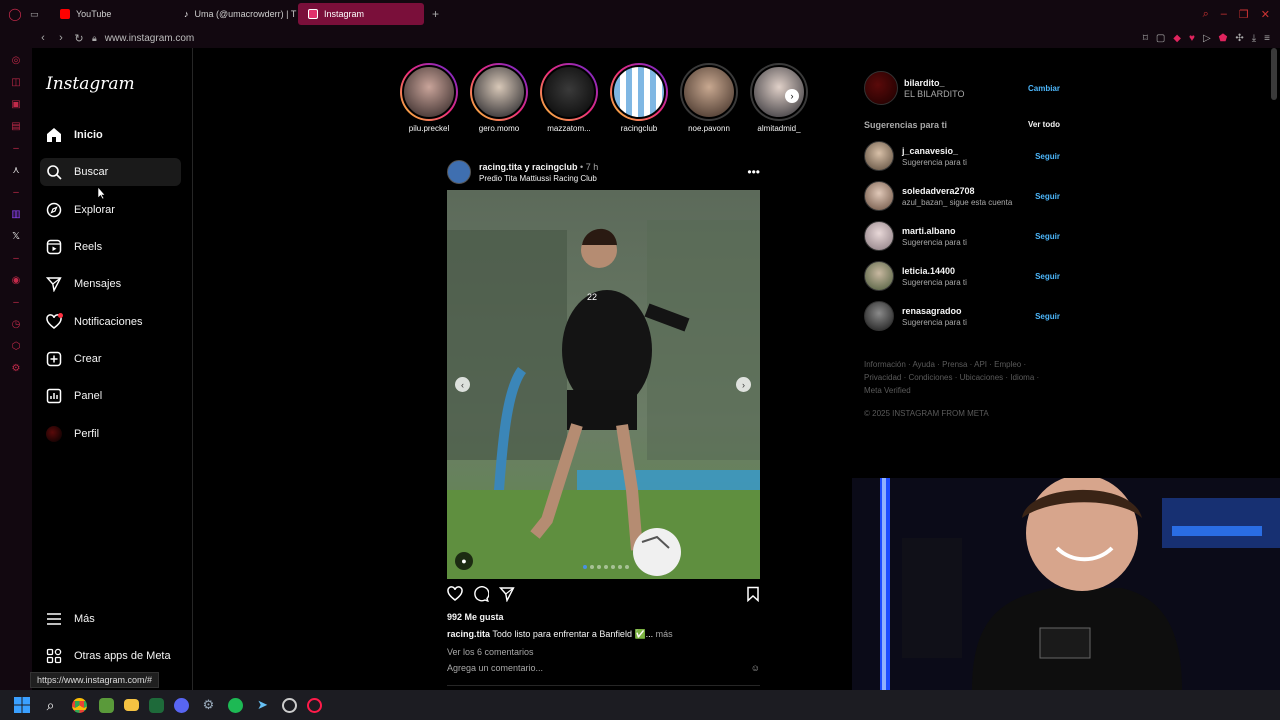 The height and width of the screenshot is (720, 1280). What do you see at coordinates (1239, 38) in the screenshot?
I see `puzzle-icon: ✣` at bounding box center [1239, 38].